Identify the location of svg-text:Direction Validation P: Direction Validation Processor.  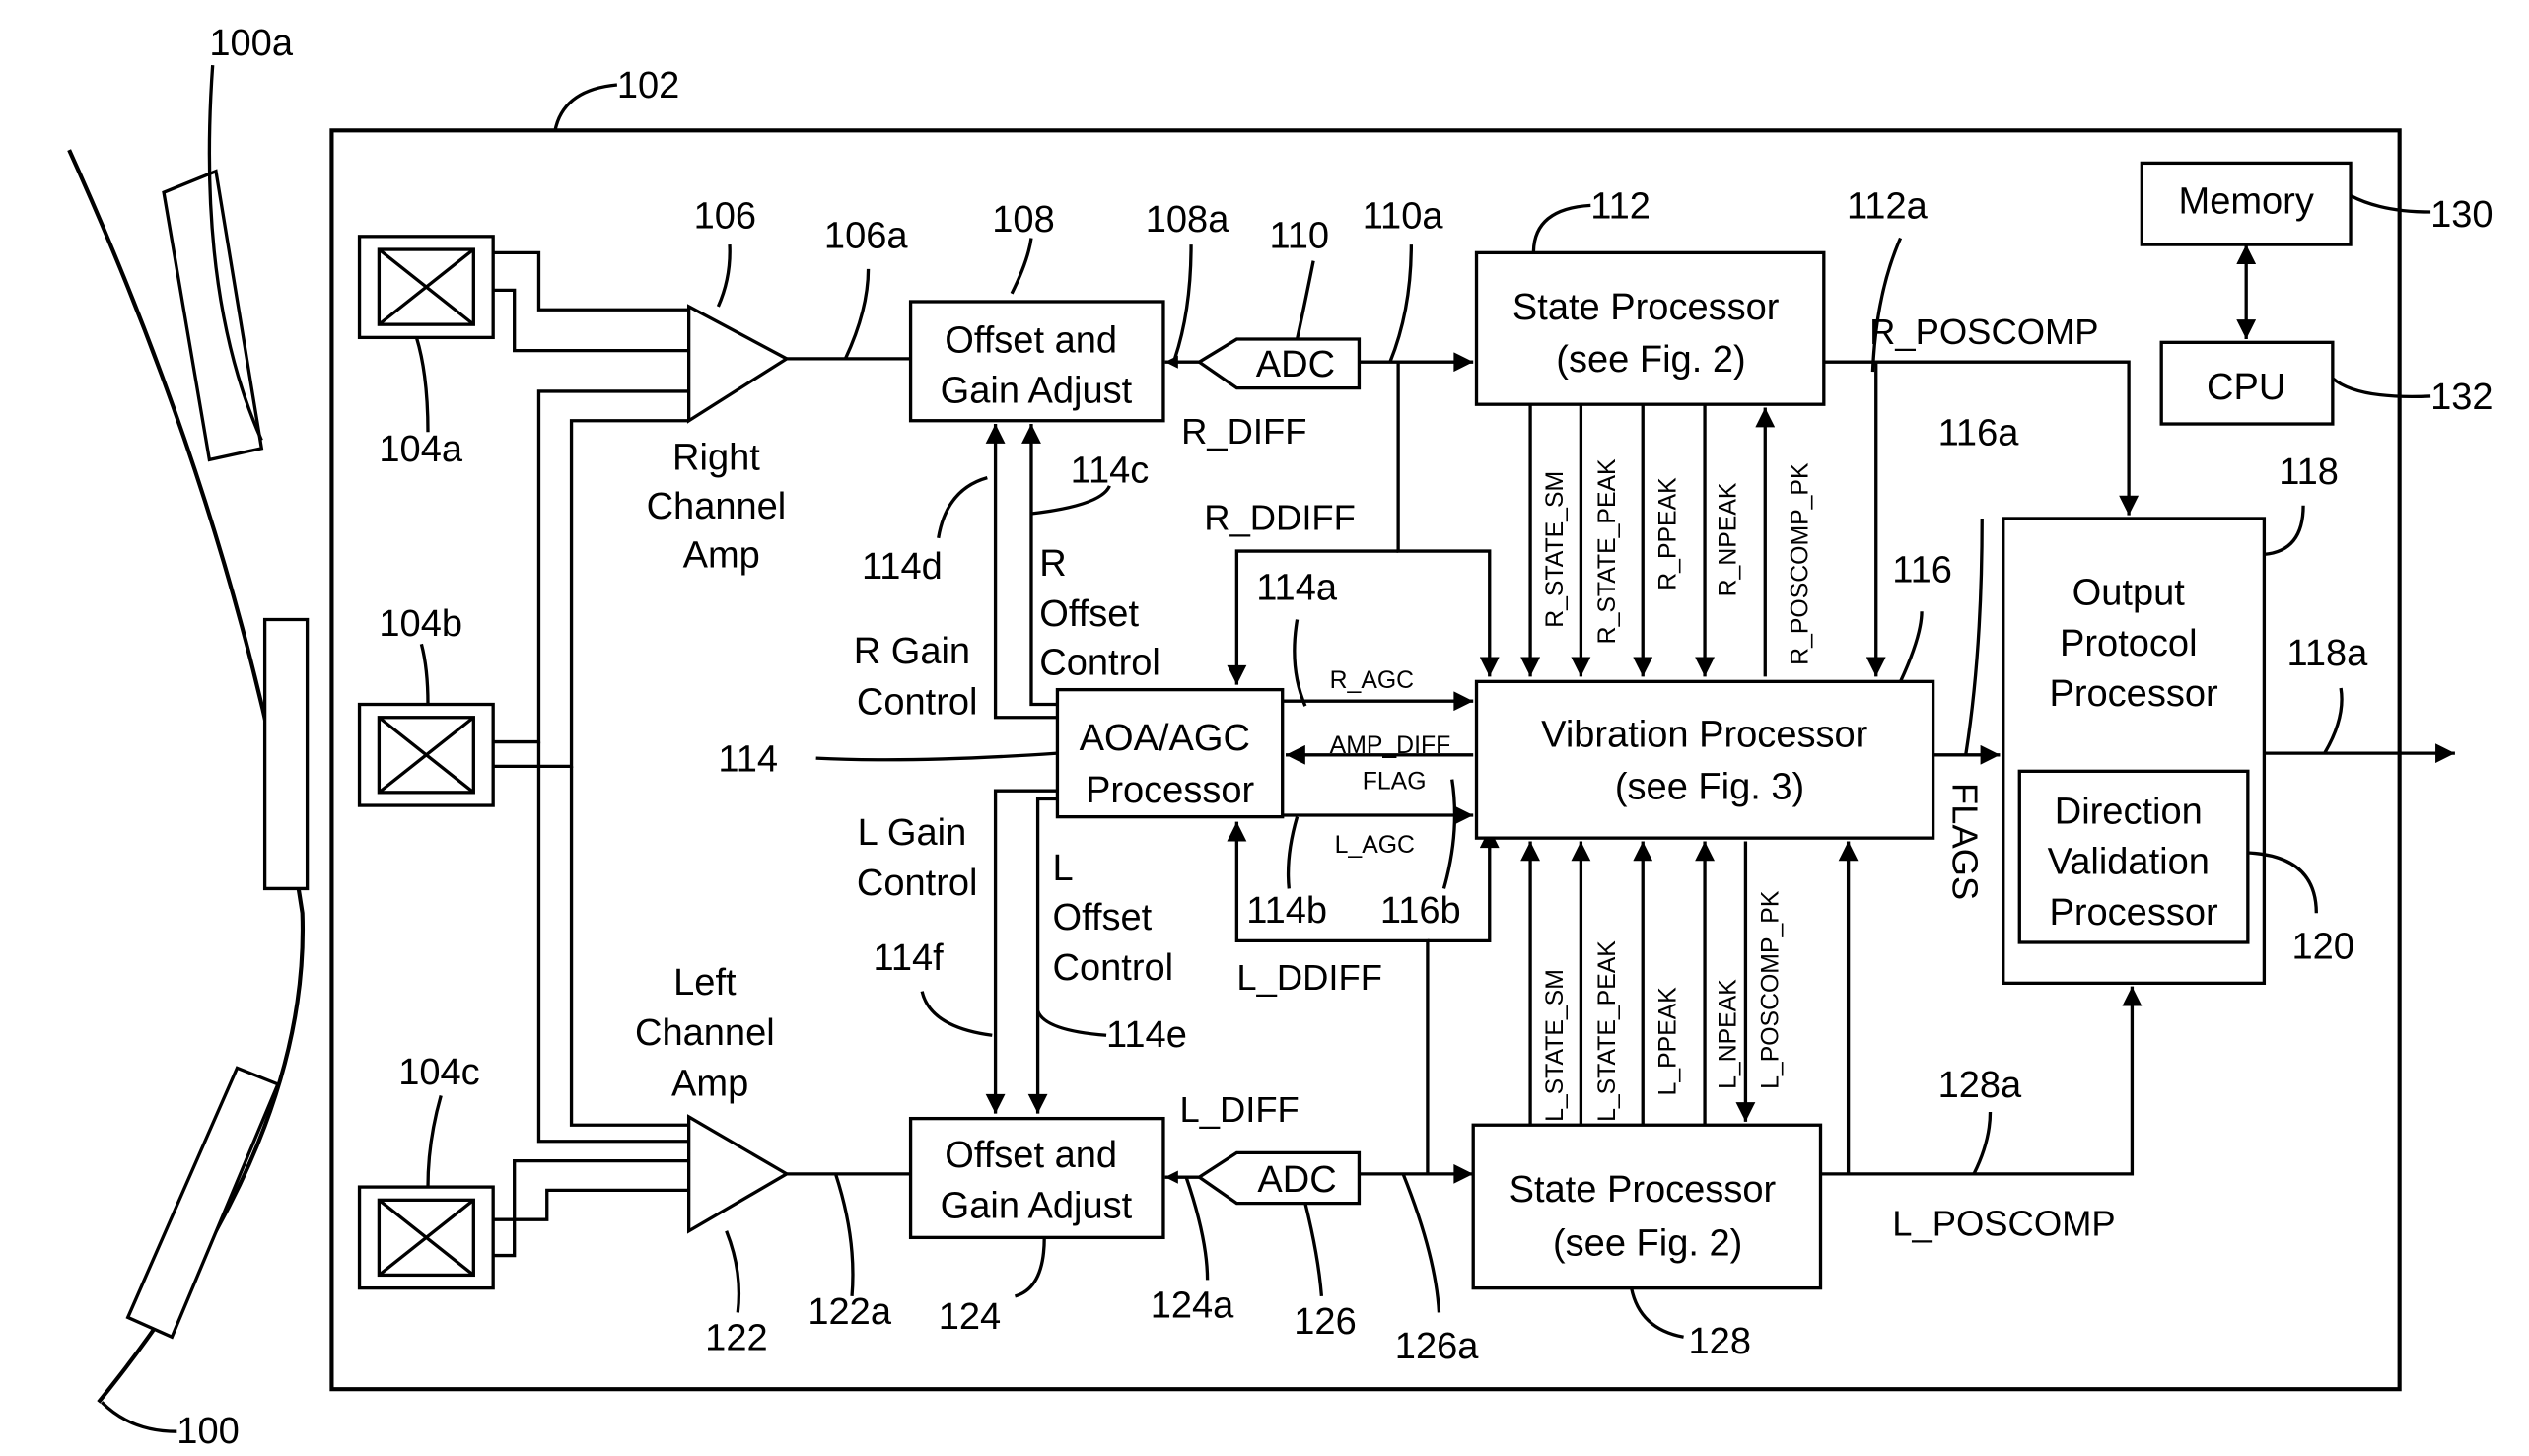
(2134, 862).